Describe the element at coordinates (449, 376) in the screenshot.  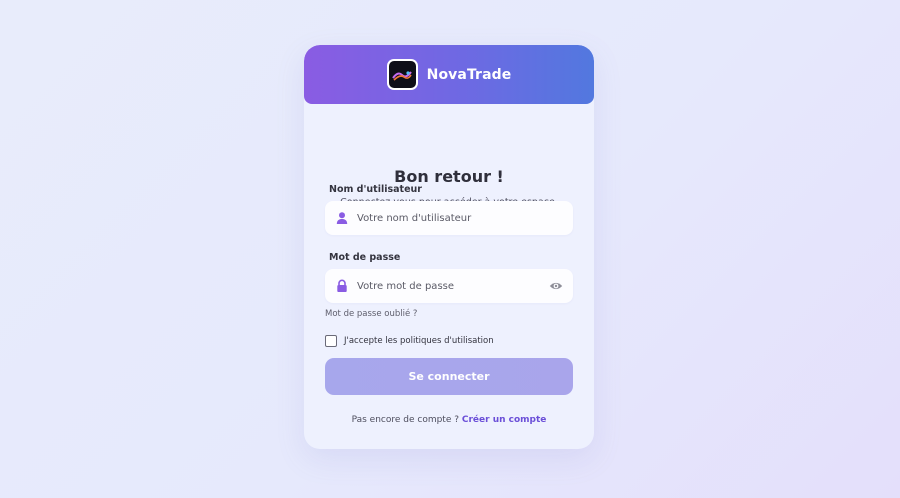
I see `login-button: Se connecter` at that location.